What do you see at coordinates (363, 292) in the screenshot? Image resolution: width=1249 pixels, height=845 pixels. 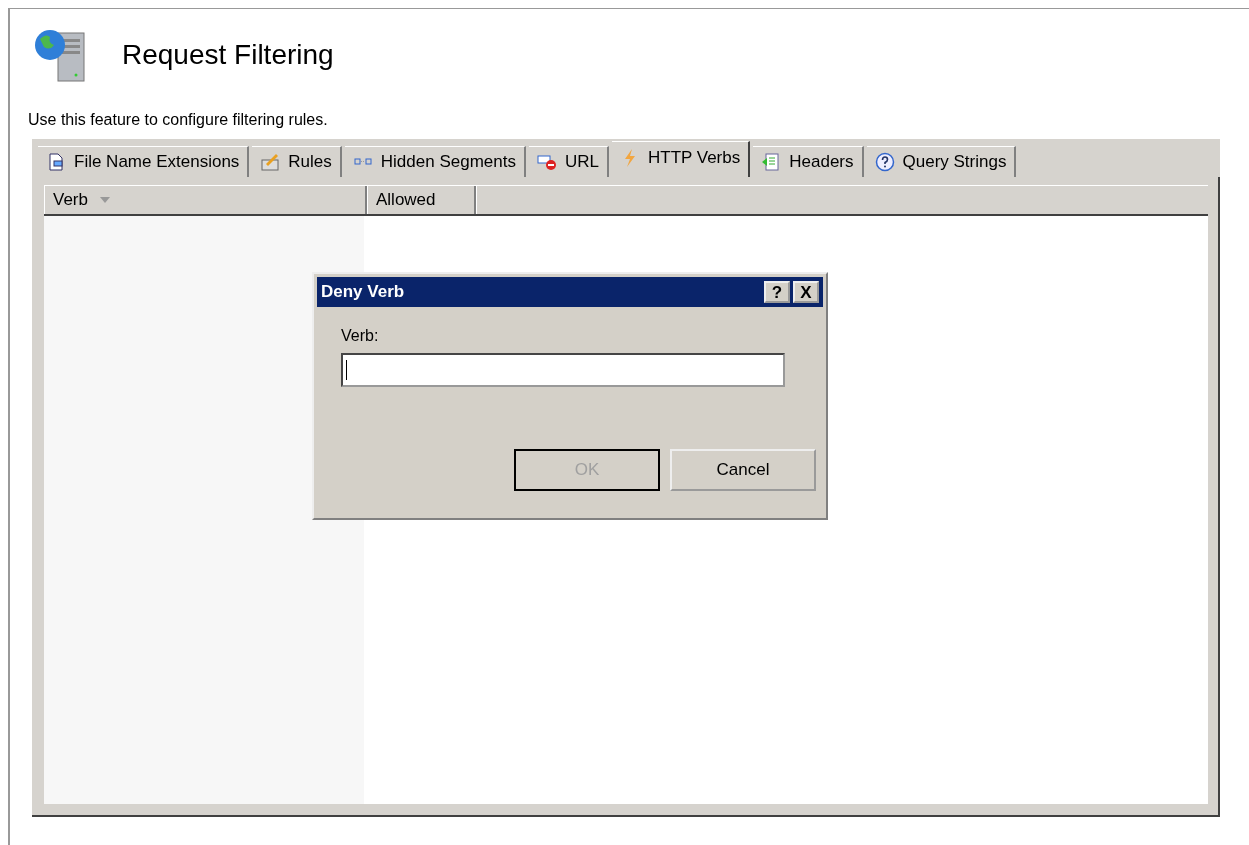 I see `dialog-title: Deny Verb` at bounding box center [363, 292].